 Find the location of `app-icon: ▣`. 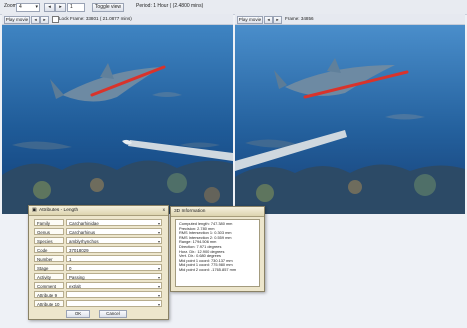

app-icon: ▣ is located at coordinates (34, 210).